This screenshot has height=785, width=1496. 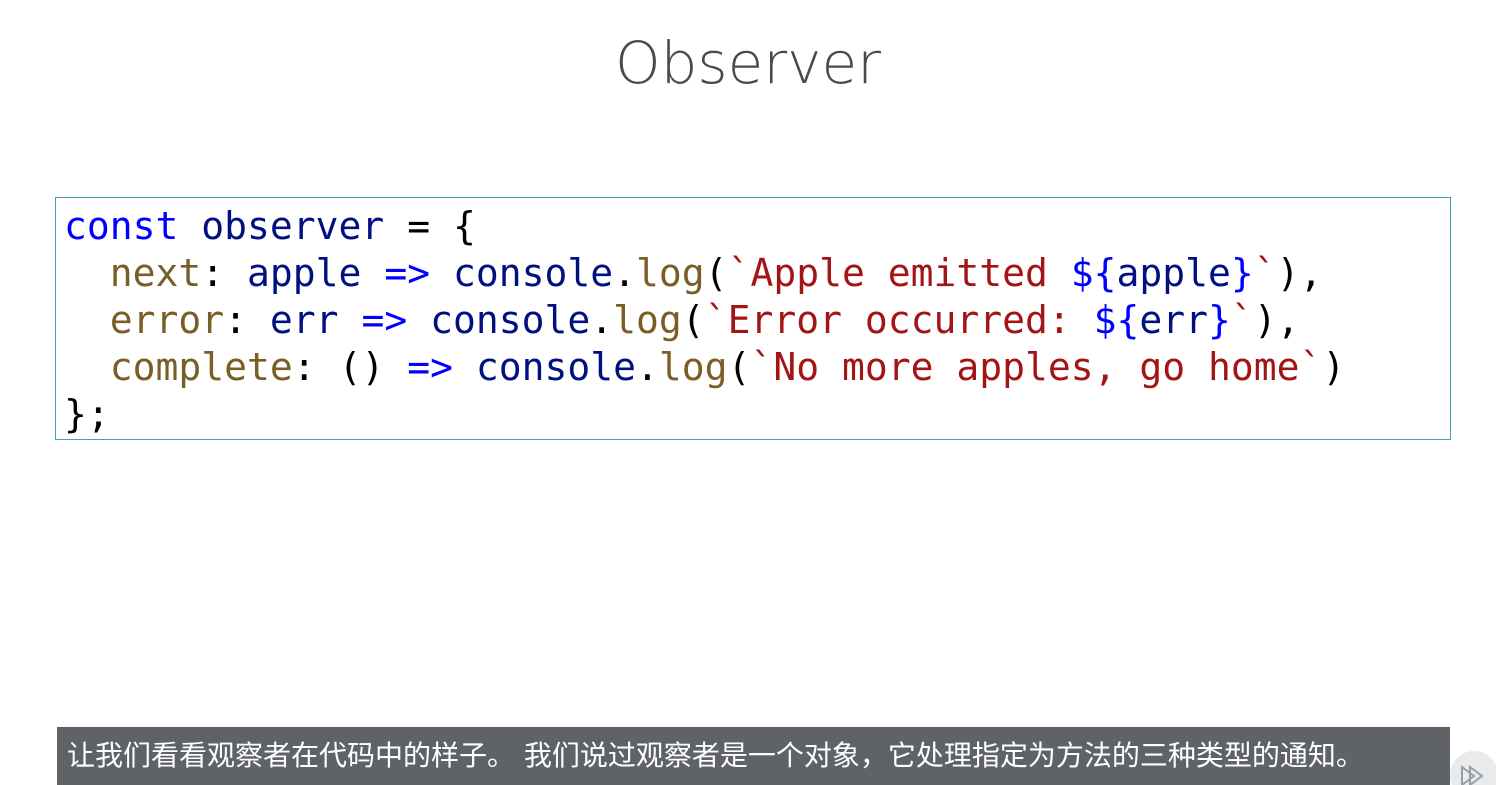 I want to click on code-line-5: };, so click(x=87, y=414).